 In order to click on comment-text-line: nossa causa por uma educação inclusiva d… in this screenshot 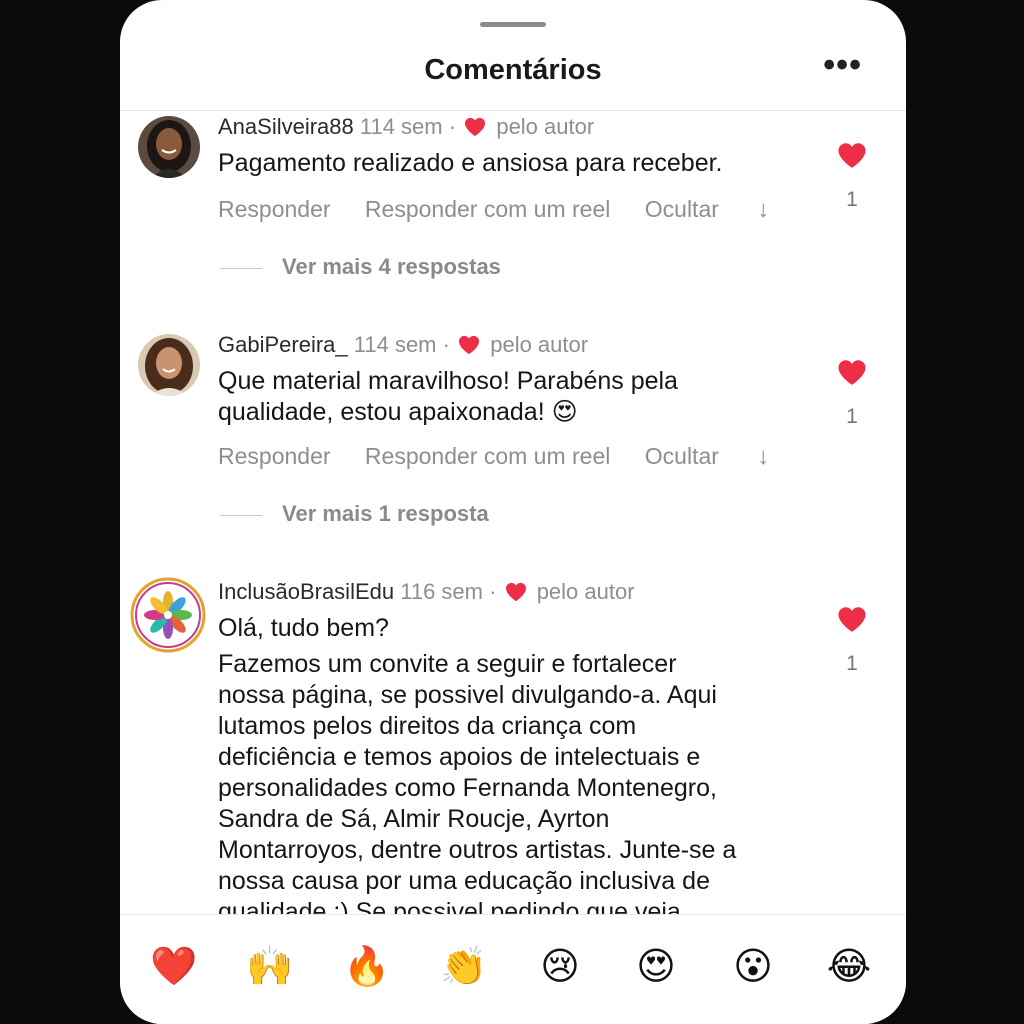, I will do `click(464, 881)`.